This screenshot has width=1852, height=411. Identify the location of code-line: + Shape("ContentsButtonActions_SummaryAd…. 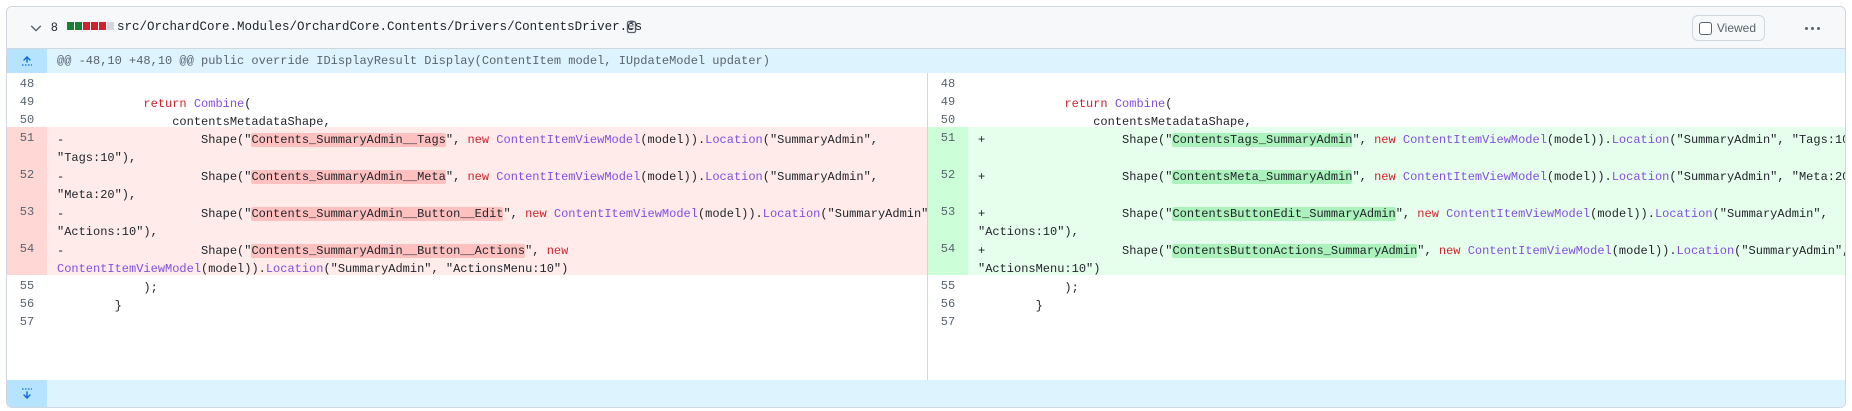
(1406, 257).